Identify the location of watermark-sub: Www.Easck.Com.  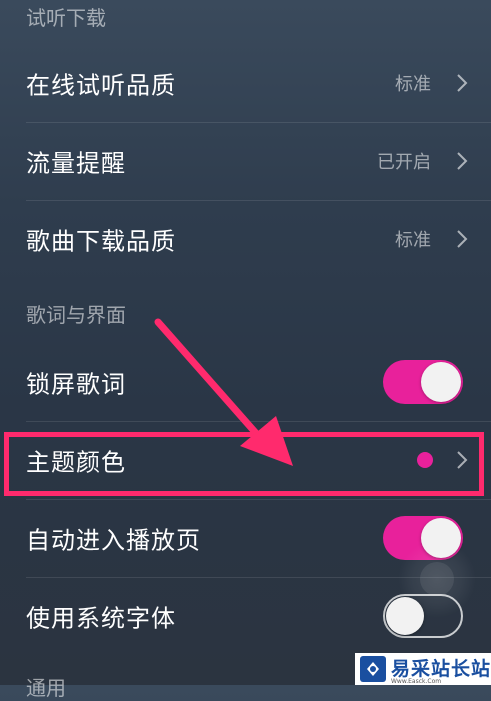
(416, 681).